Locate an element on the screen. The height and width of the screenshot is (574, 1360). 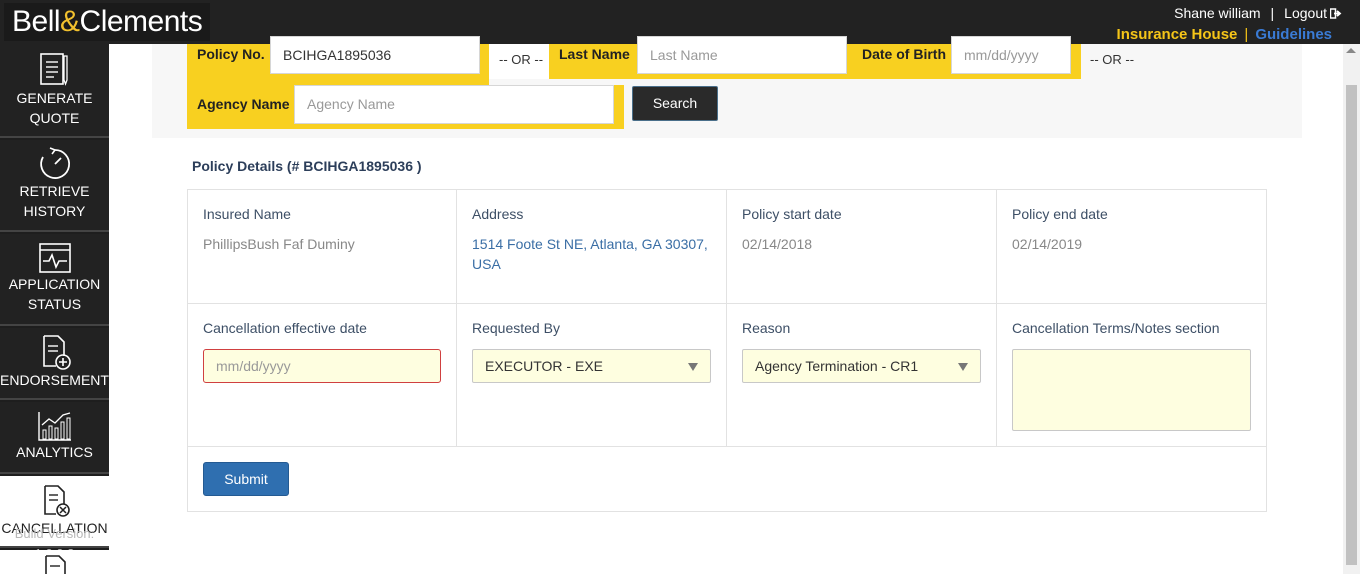
user-menu: Shane william | Logout is located at coordinates (1258, 13).